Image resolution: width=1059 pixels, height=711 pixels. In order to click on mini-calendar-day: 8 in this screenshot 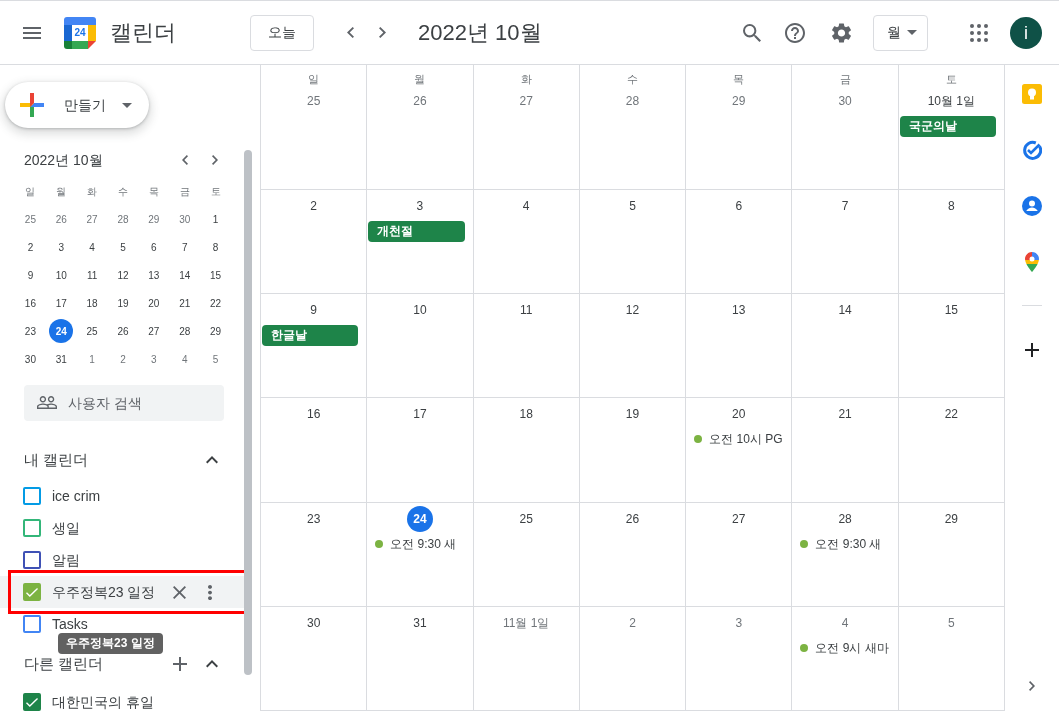, I will do `click(215, 247)`.